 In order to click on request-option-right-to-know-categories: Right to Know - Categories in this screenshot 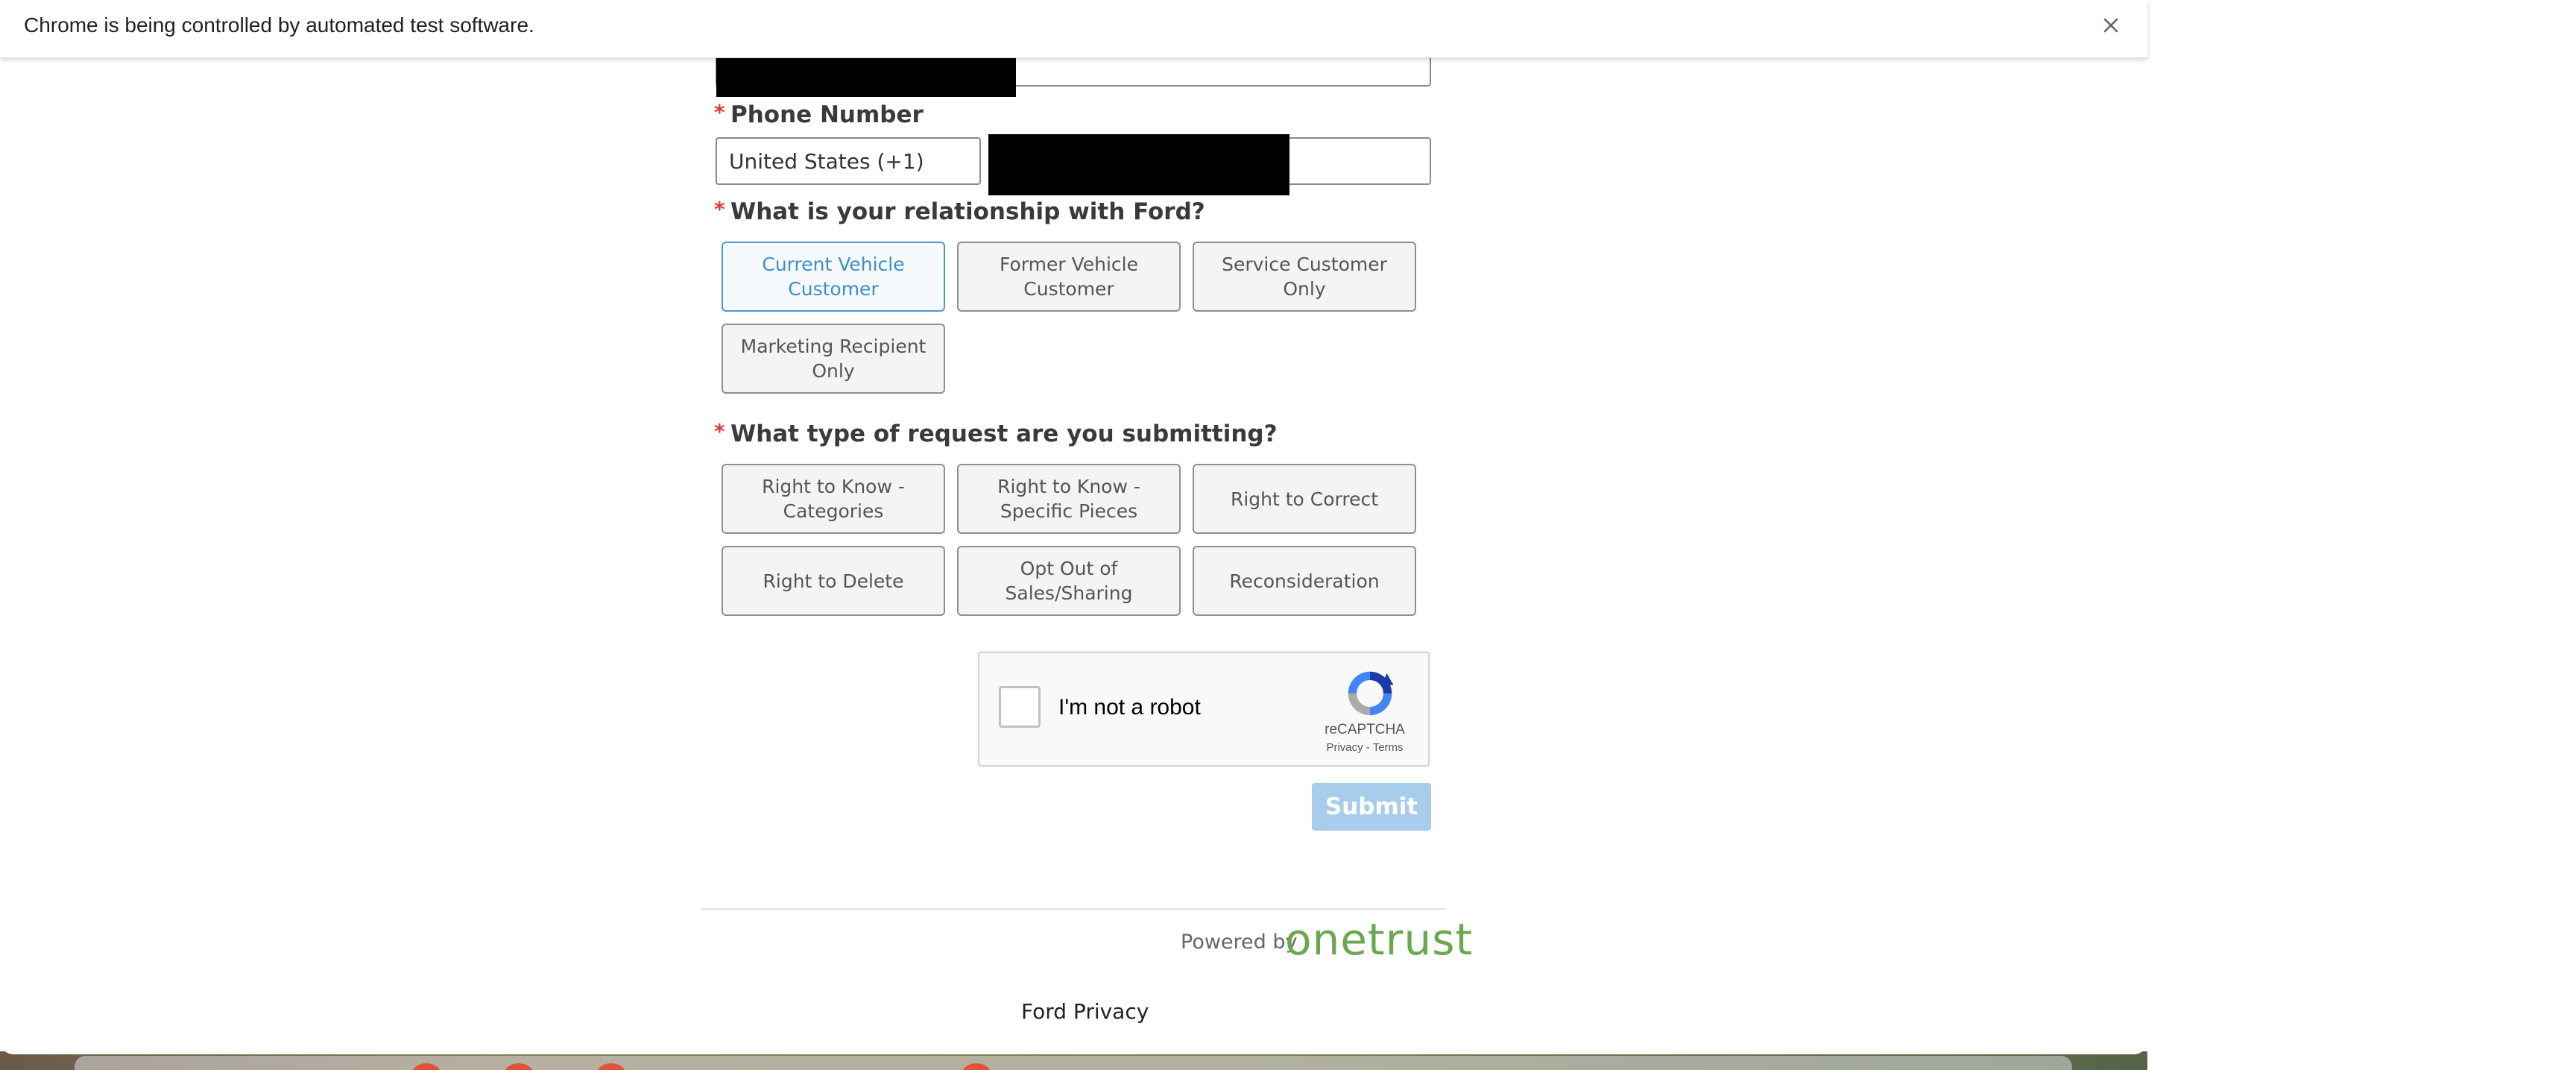, I will do `click(833, 499)`.